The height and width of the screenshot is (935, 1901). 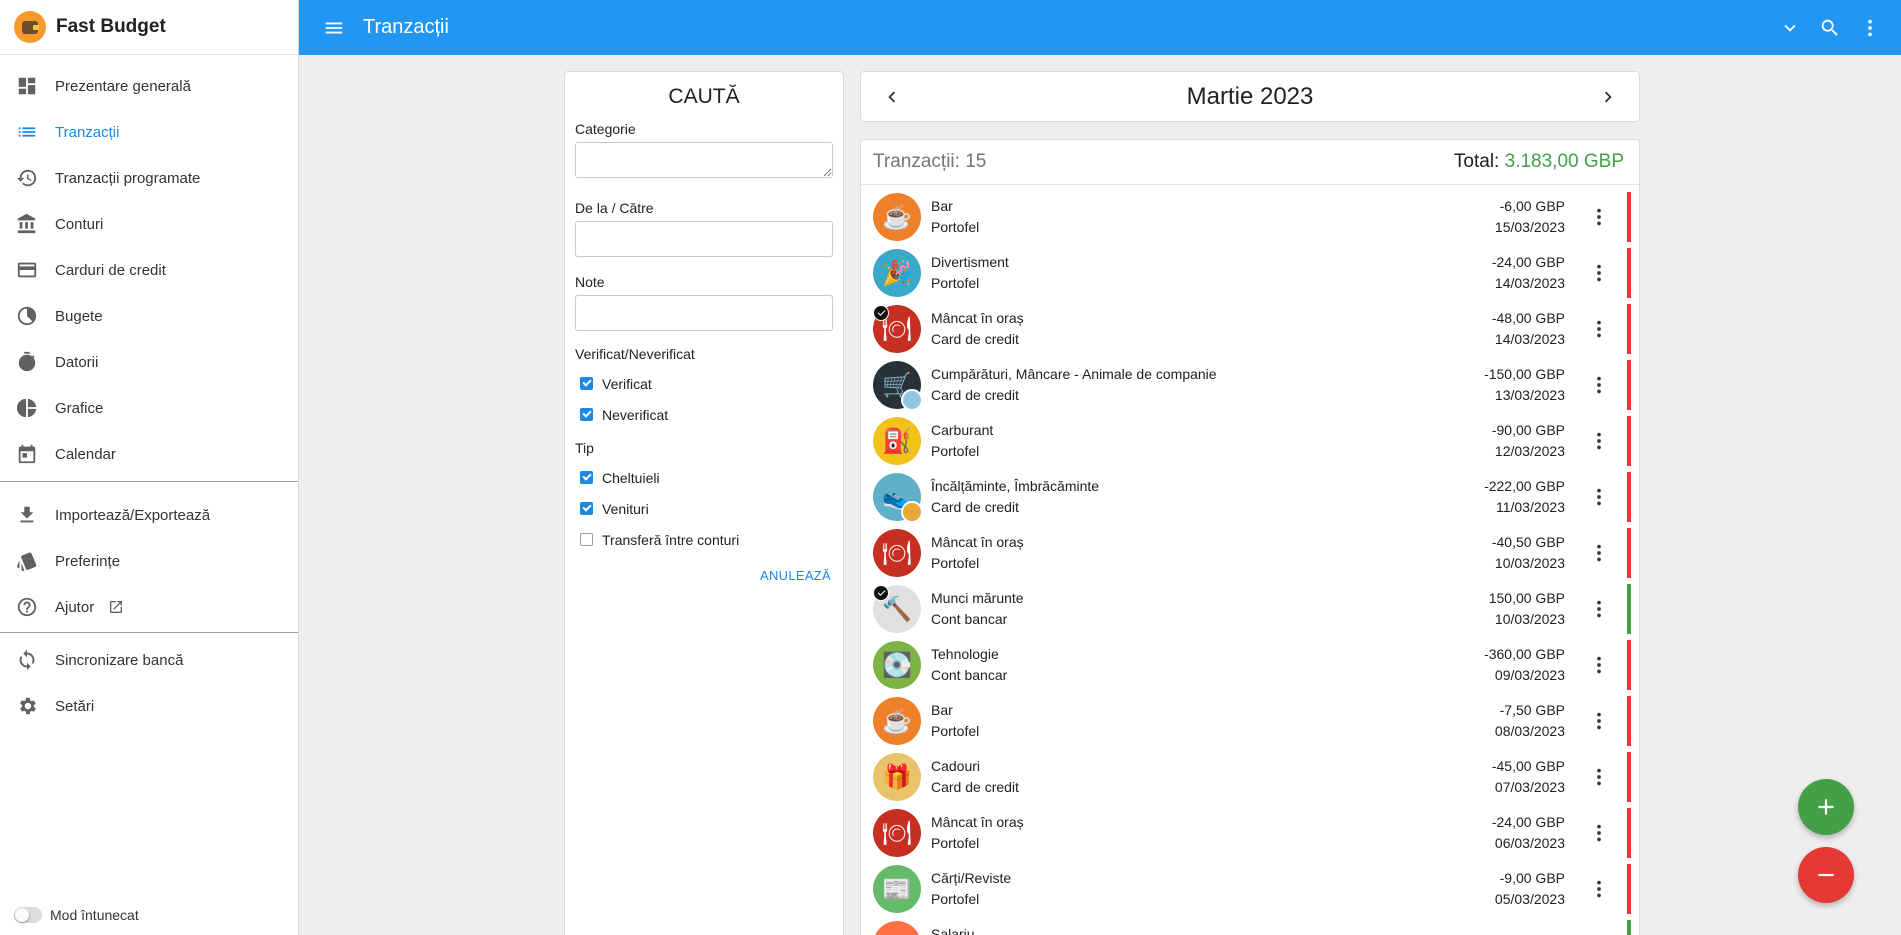 I want to click on total-label: Total:, so click(x=1479, y=161).